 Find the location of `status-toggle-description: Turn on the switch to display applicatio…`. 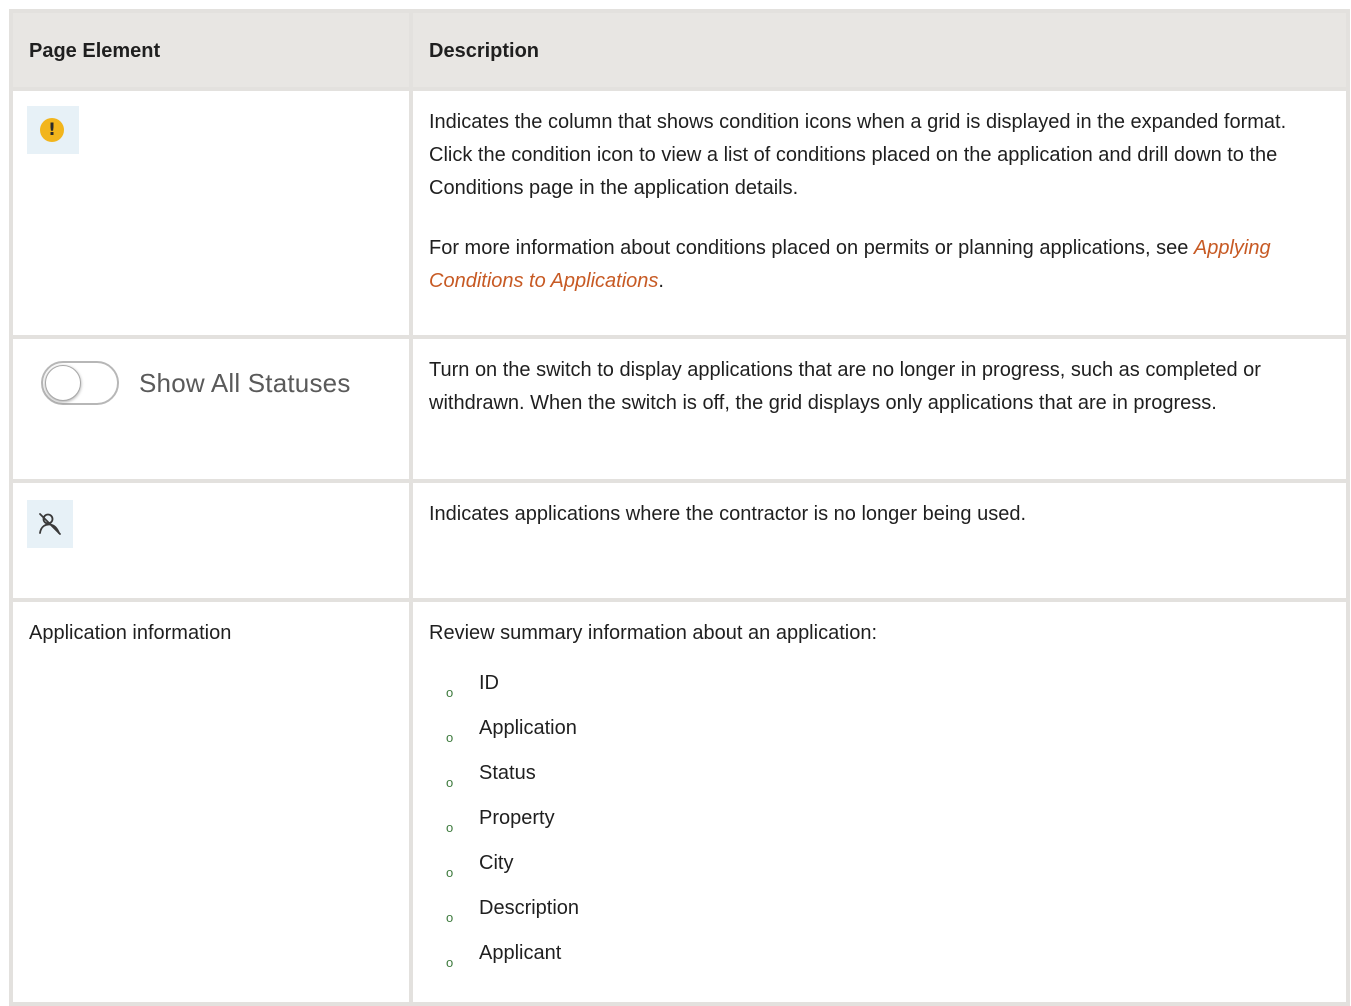

status-toggle-description: Turn on the switch to display applicatio… is located at coordinates (845, 386).